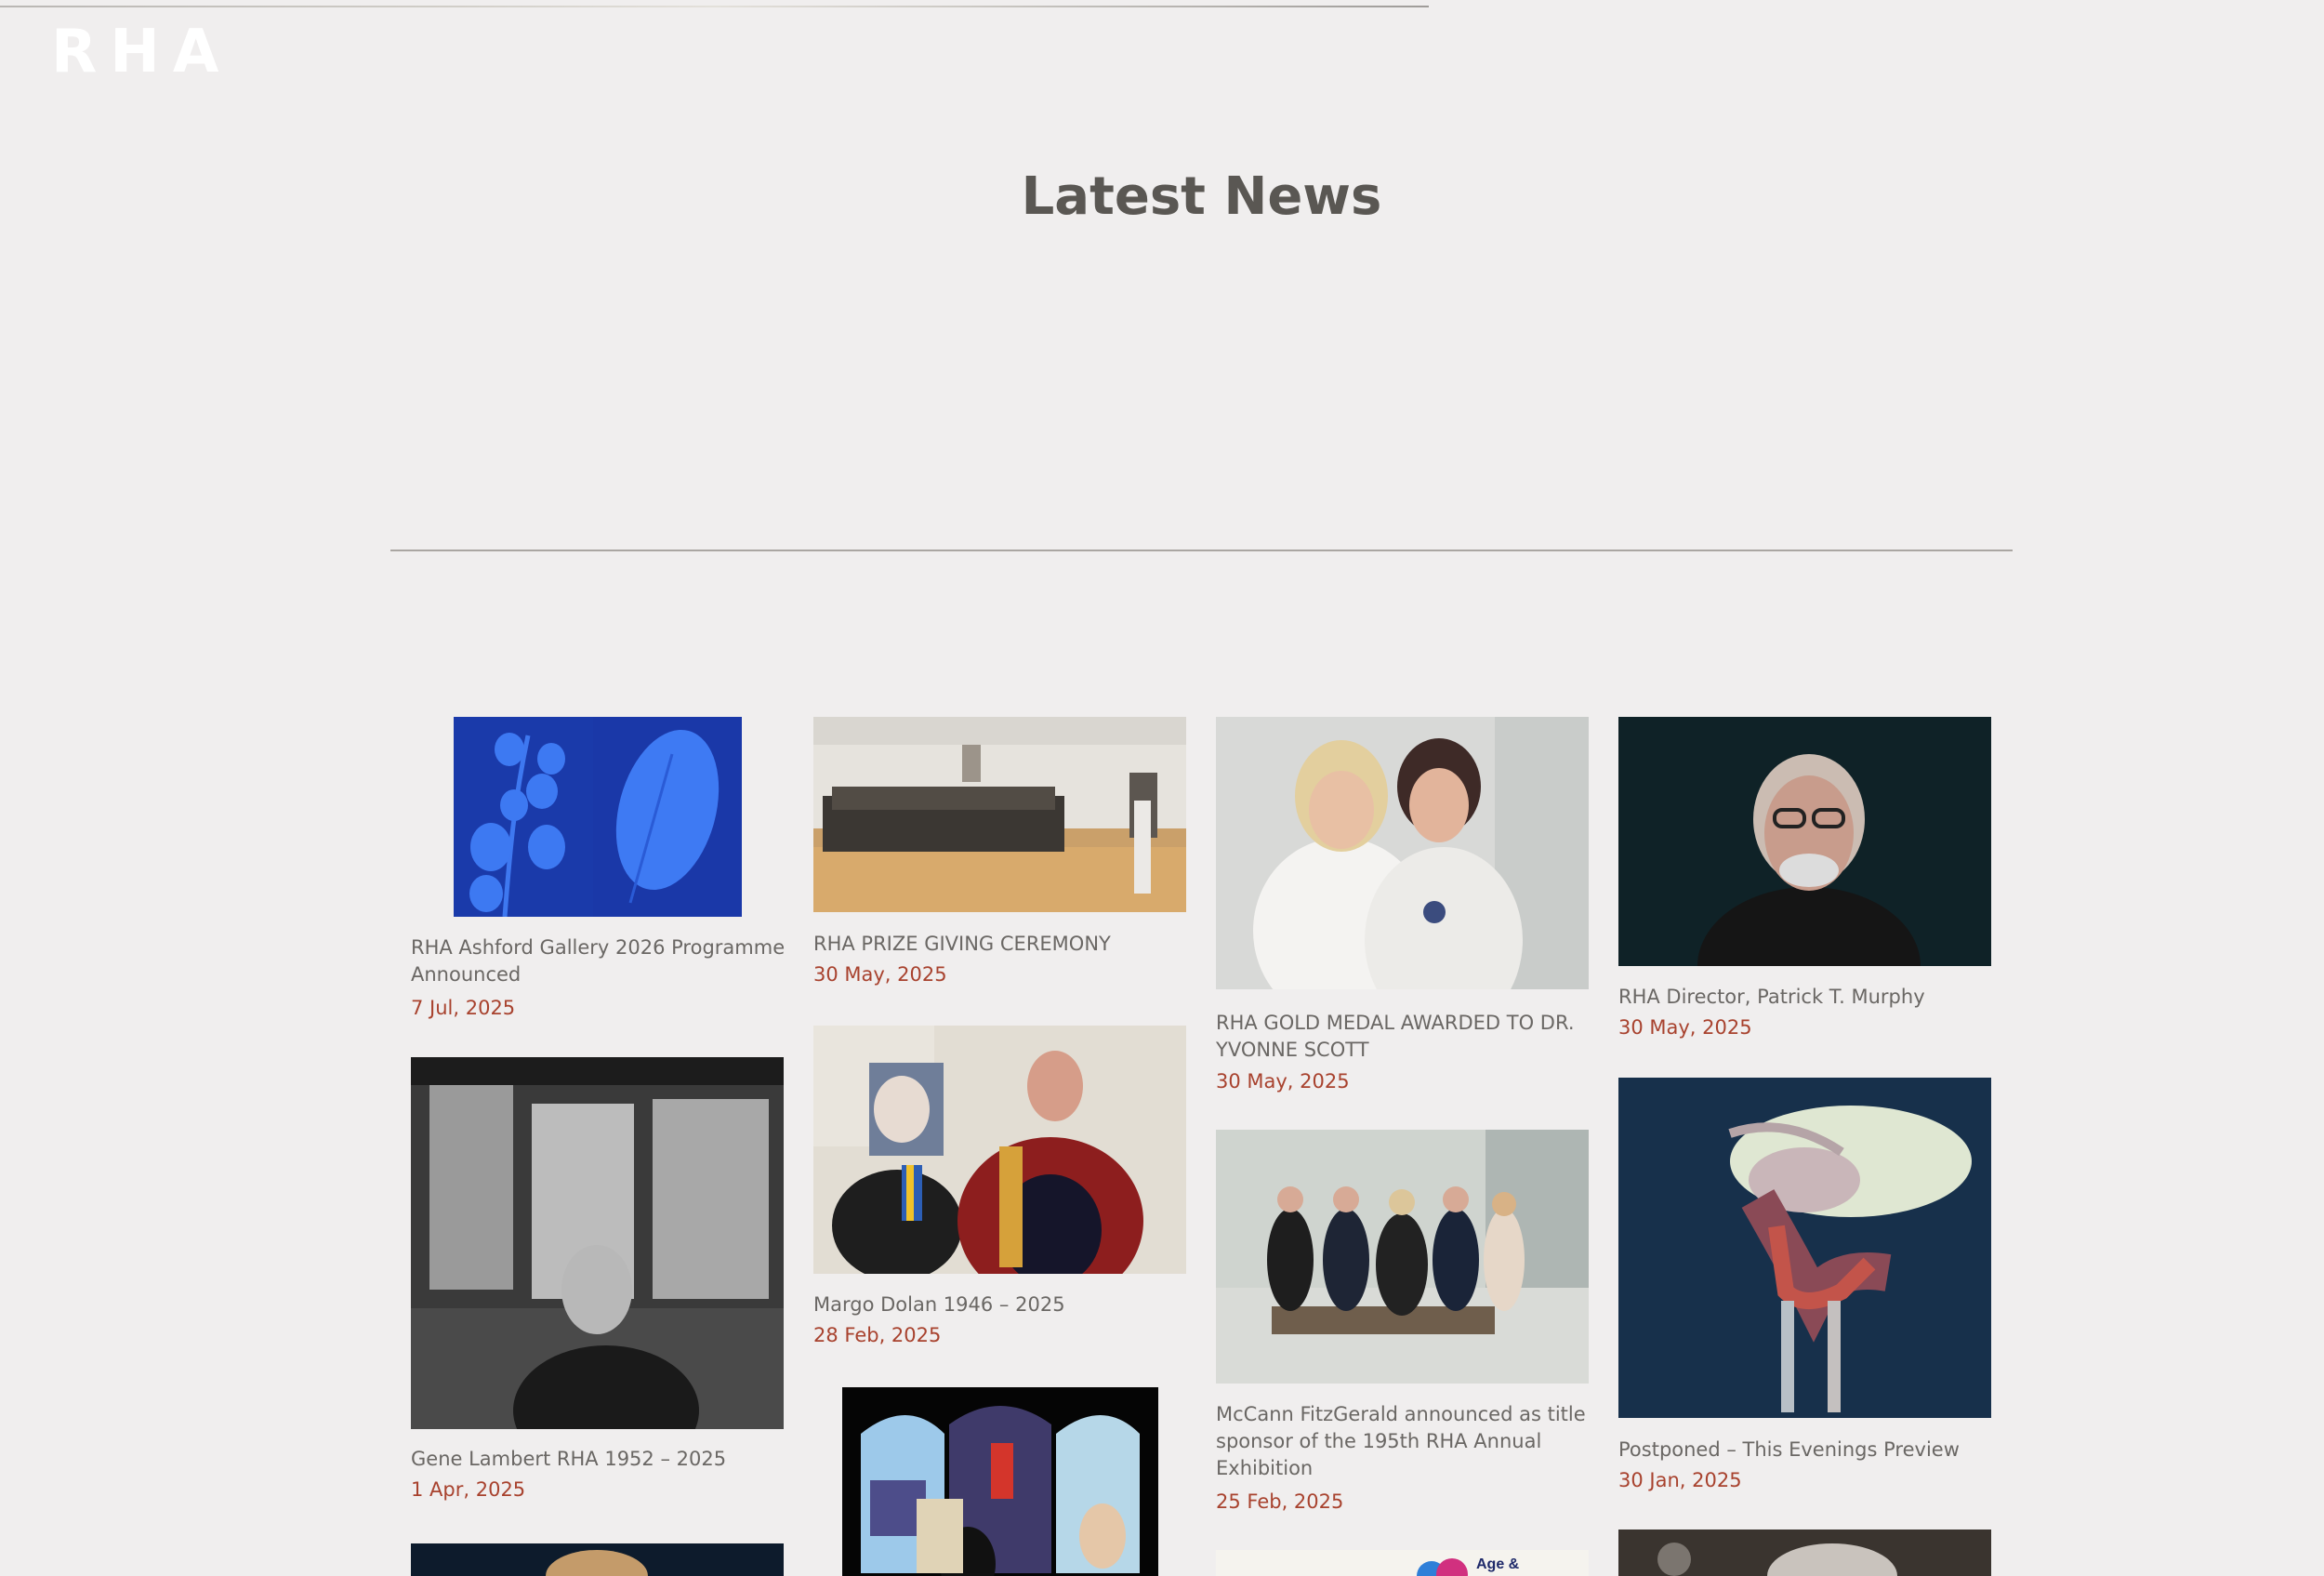 The height and width of the screenshot is (1576, 2324). What do you see at coordinates (877, 1335) in the screenshot?
I see `news-date: 28 Feb, 2025` at bounding box center [877, 1335].